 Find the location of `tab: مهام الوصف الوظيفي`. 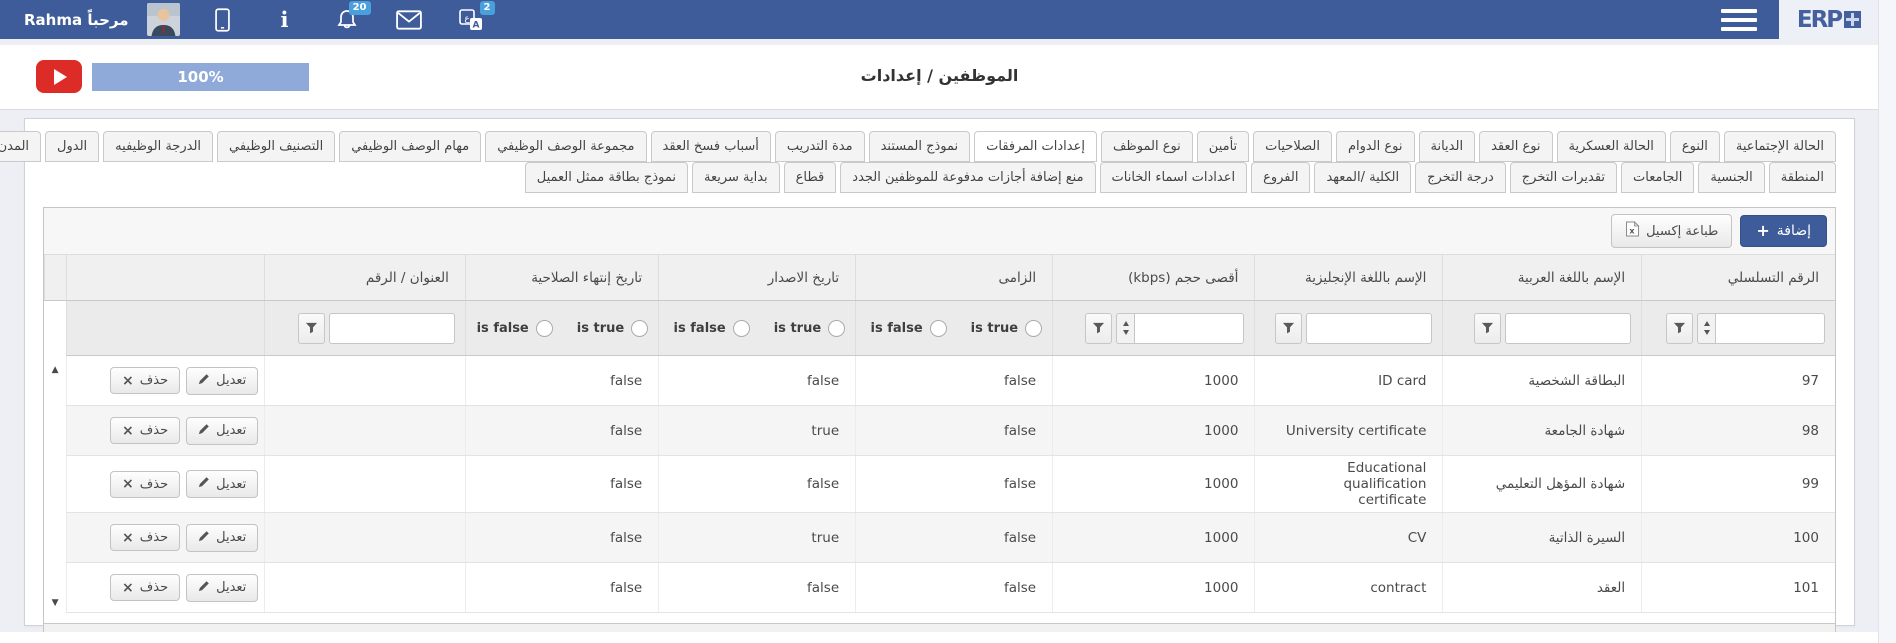

tab: مهام الوصف الوظيفي is located at coordinates (410, 146).